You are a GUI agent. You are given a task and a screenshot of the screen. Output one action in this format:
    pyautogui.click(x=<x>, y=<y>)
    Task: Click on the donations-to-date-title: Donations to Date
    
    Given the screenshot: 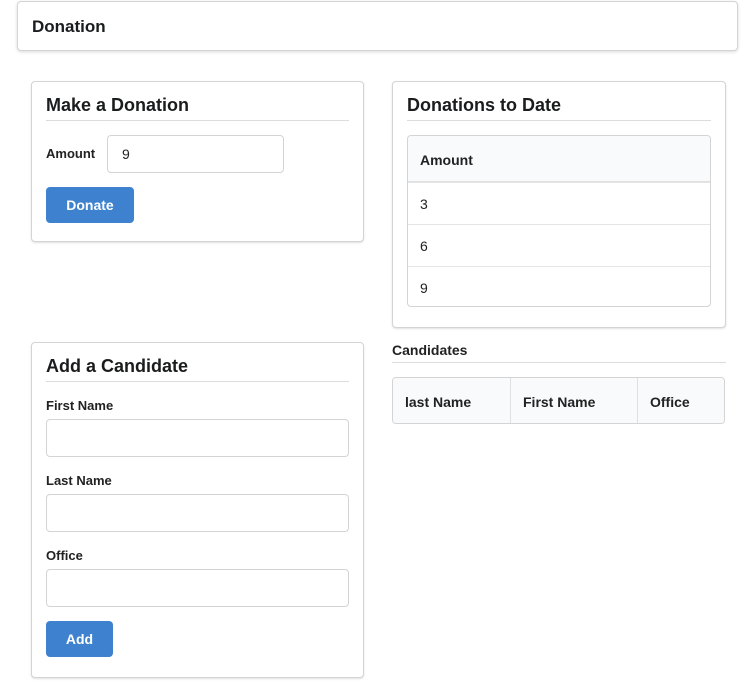 What is the action you would take?
    pyautogui.click(x=484, y=105)
    